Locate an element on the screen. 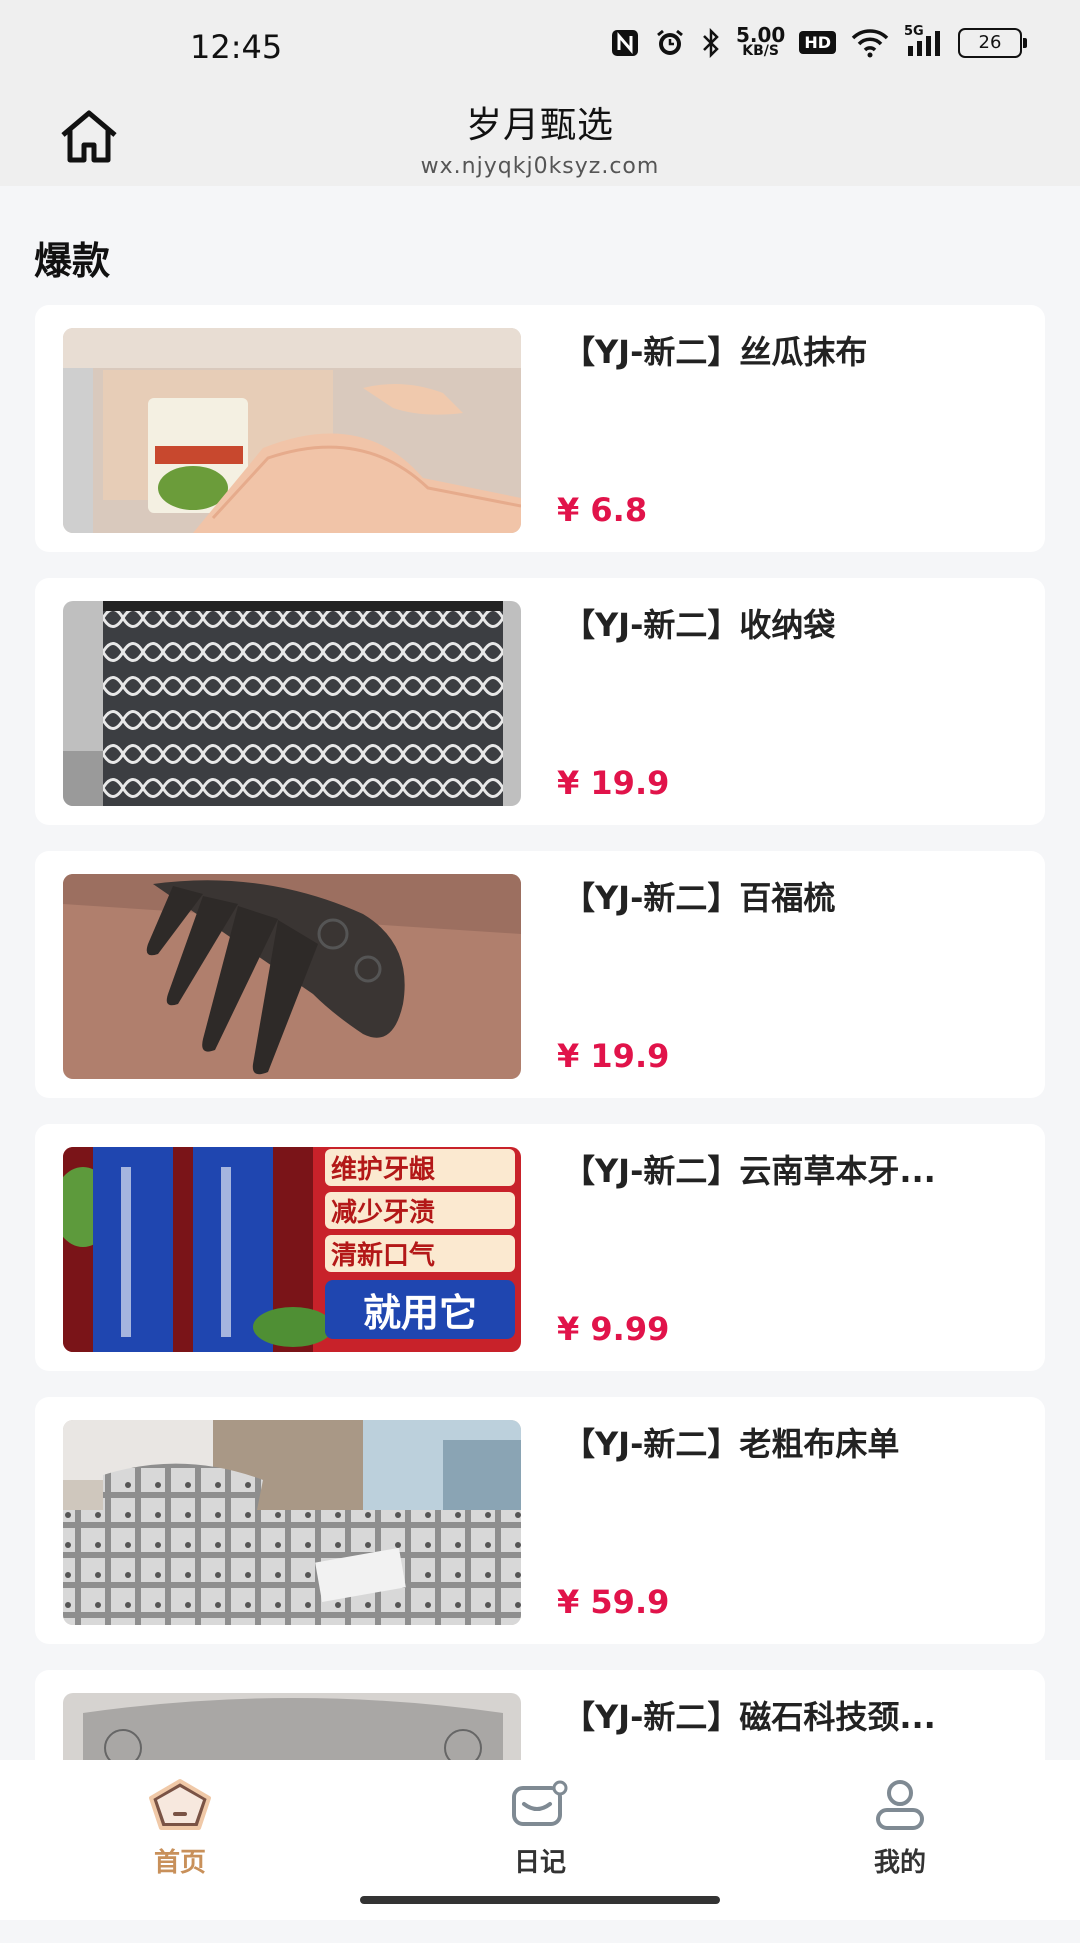 The image size is (1080, 1943). product-price: ¥ 6.8 is located at coordinates (602, 510).